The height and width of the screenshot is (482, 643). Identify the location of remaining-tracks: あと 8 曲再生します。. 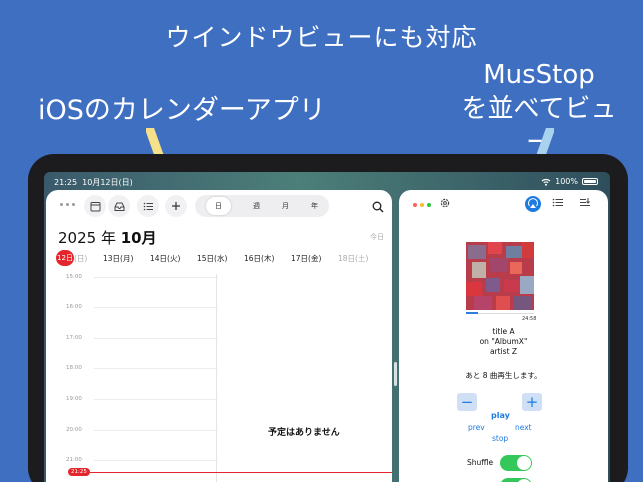
(503, 375).